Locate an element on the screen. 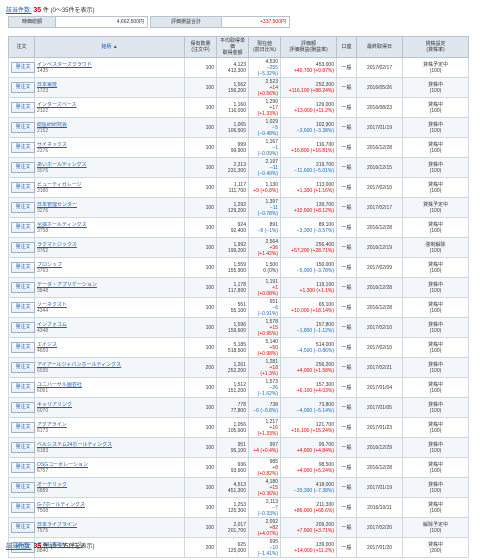 Image resolution: width=480 pixels, height=560 pixels. value-cell: 157,300 +6,100 (+4.03%) is located at coordinates (308, 387).